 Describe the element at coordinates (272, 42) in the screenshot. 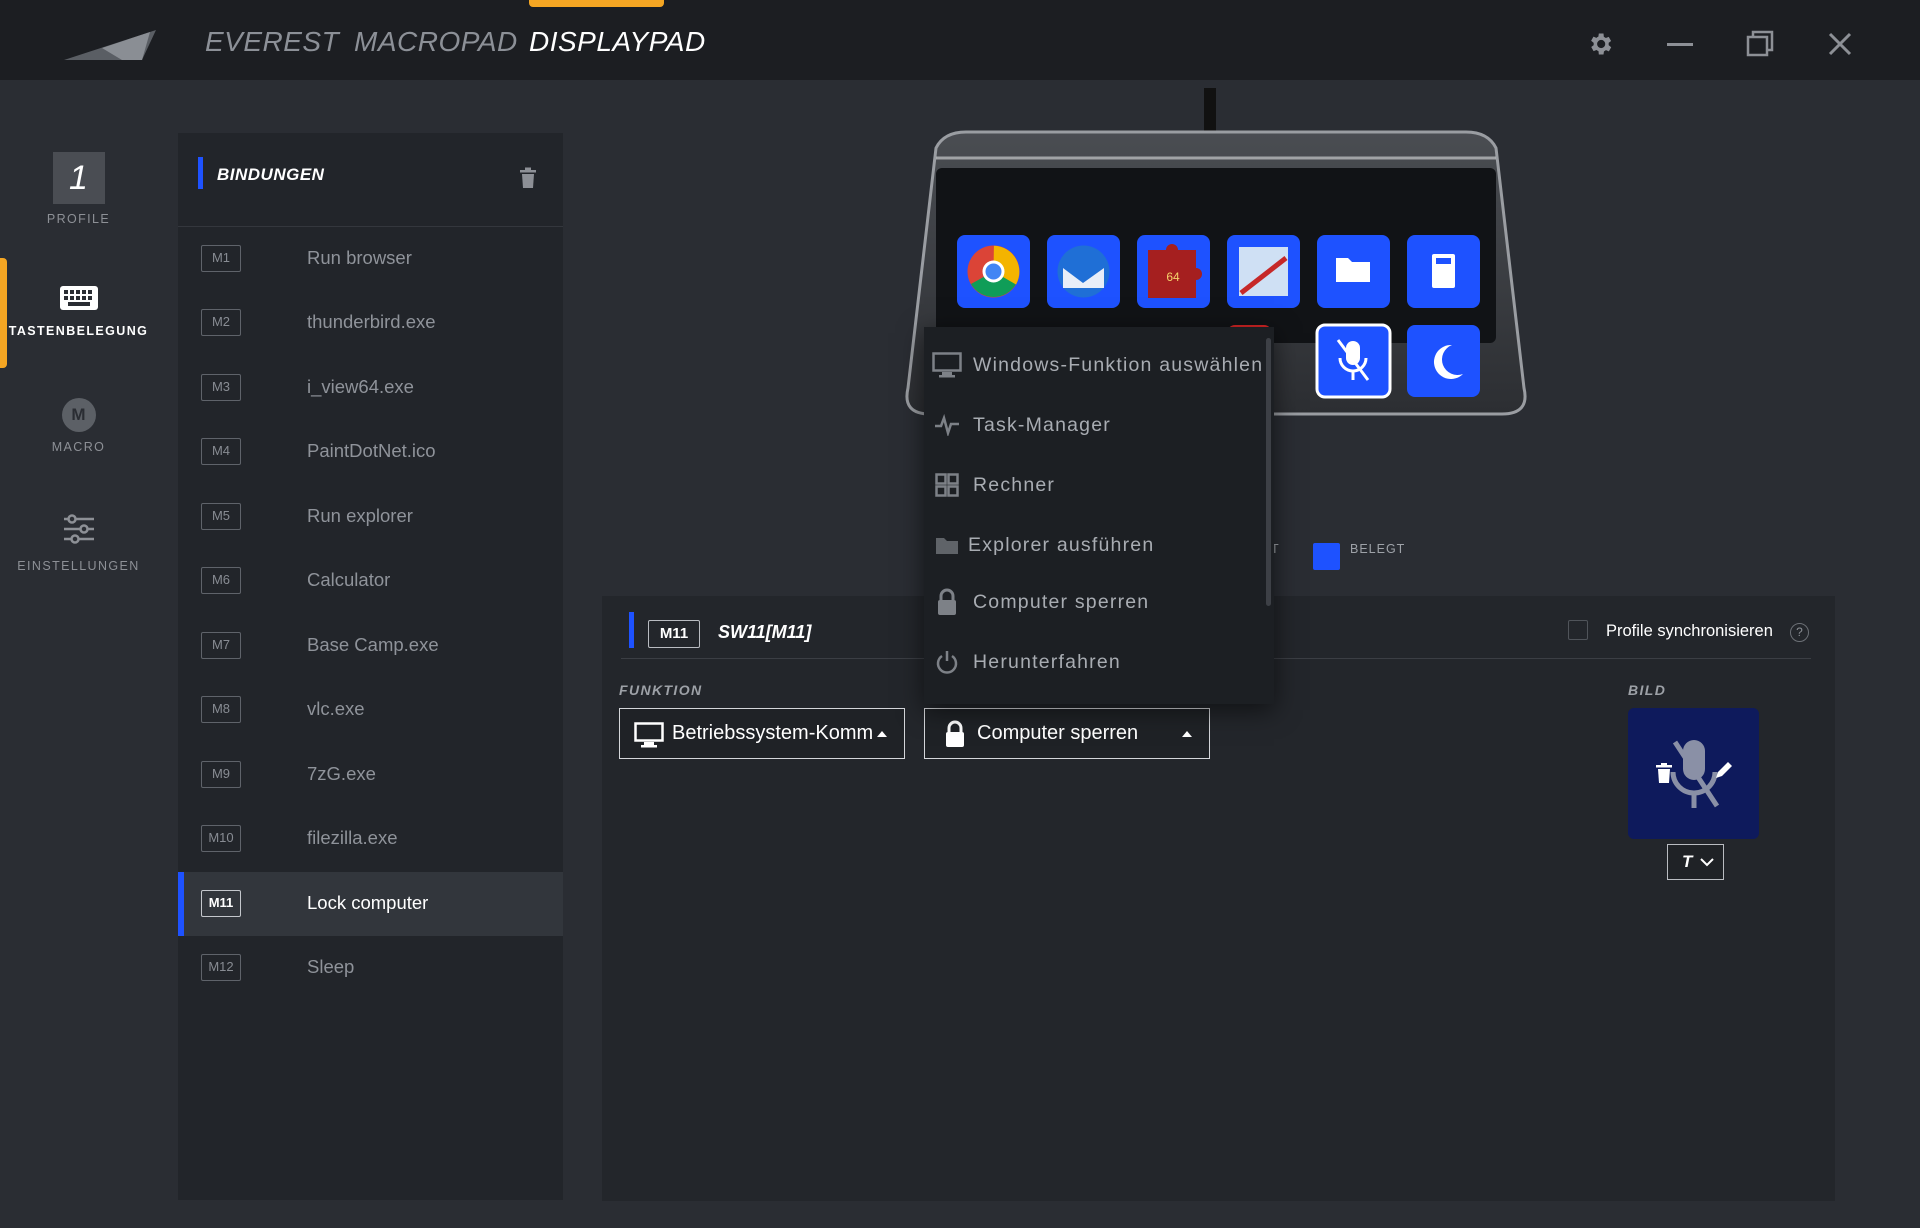

I see `tab-everest: EVEREST` at that location.